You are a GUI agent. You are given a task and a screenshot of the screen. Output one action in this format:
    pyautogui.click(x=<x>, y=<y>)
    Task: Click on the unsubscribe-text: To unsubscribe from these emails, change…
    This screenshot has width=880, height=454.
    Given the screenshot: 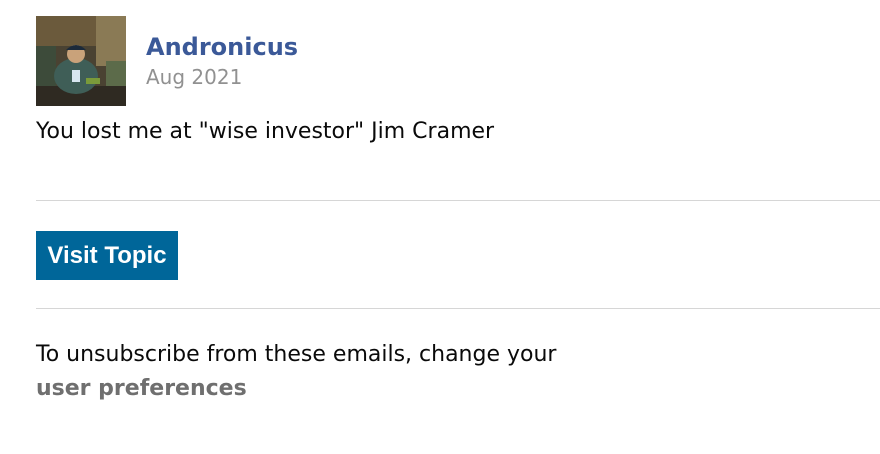 What is the action you would take?
    pyautogui.click(x=296, y=354)
    